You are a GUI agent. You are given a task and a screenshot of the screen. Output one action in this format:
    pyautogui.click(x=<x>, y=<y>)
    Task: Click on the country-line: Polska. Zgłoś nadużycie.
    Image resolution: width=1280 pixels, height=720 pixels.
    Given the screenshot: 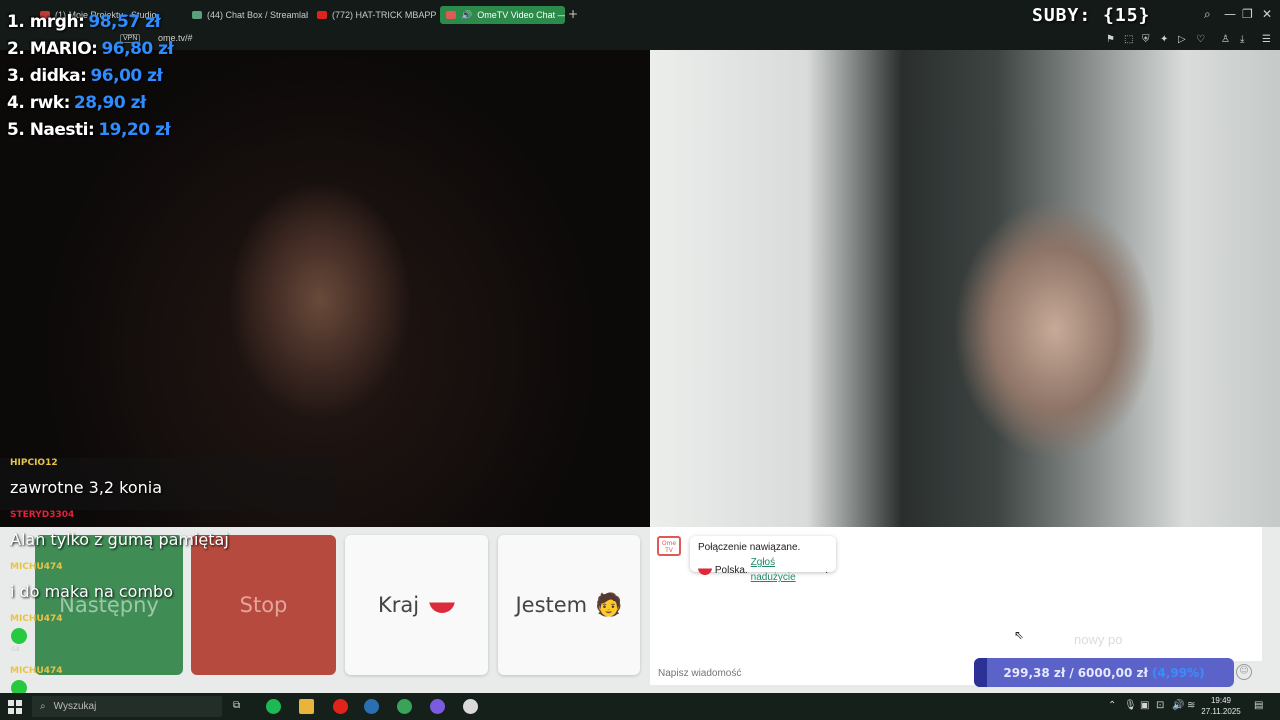 What is the action you would take?
    pyautogui.click(x=763, y=570)
    